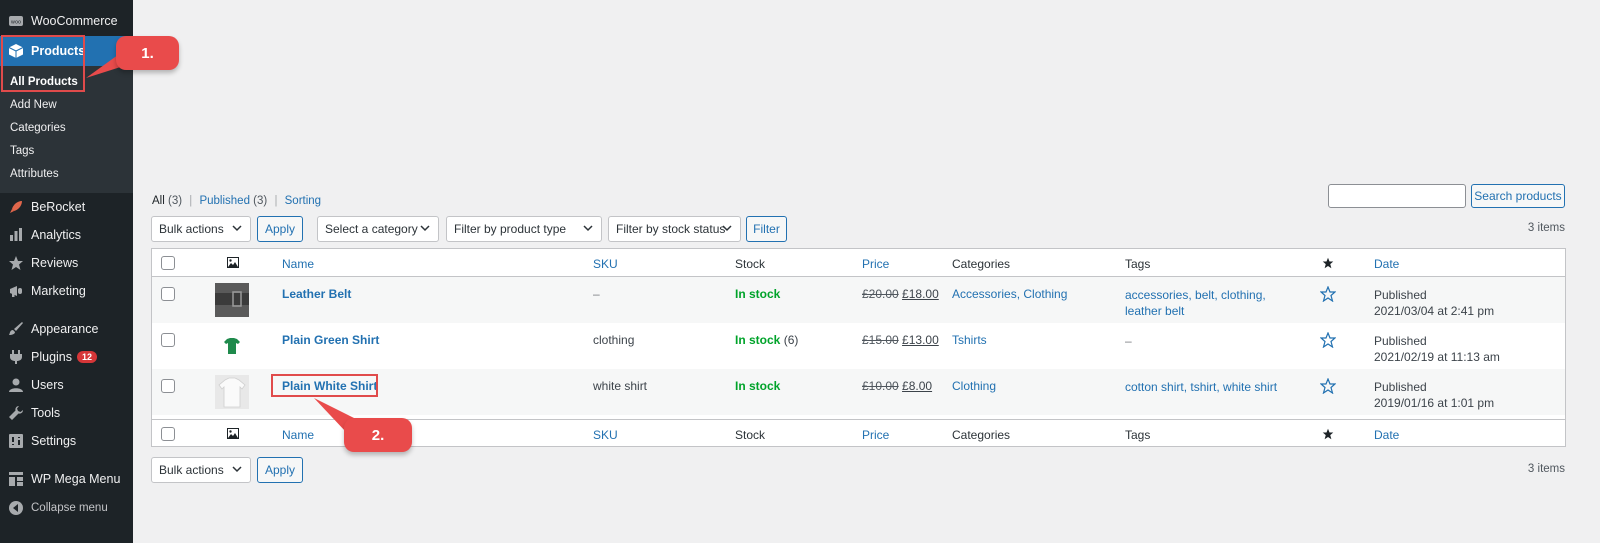  Describe the element at coordinates (1546, 469) in the screenshot. I see `items-count-bottom: 3 items` at that location.